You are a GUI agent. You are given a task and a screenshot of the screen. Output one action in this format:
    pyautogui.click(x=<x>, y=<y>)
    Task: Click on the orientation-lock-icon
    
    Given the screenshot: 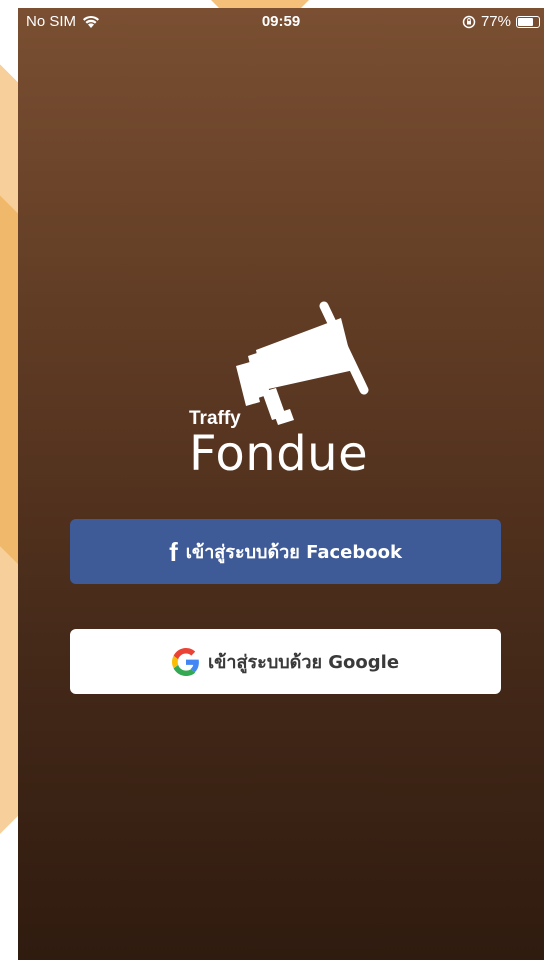 What is the action you would take?
    pyautogui.click(x=469, y=21)
    